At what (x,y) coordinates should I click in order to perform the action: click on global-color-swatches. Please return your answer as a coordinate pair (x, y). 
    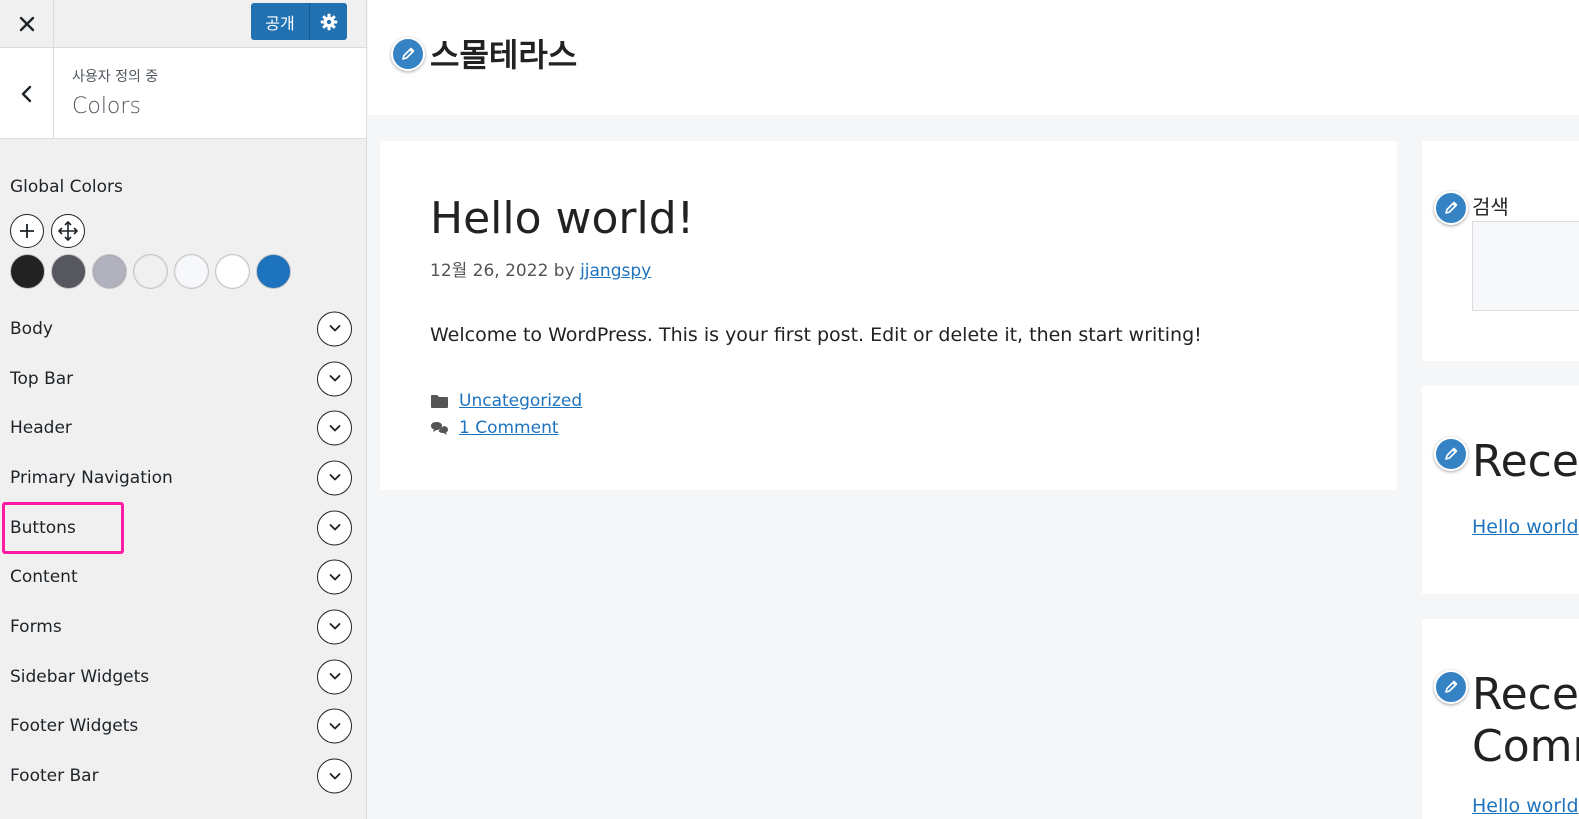
    Looking at the image, I should click on (150, 271).